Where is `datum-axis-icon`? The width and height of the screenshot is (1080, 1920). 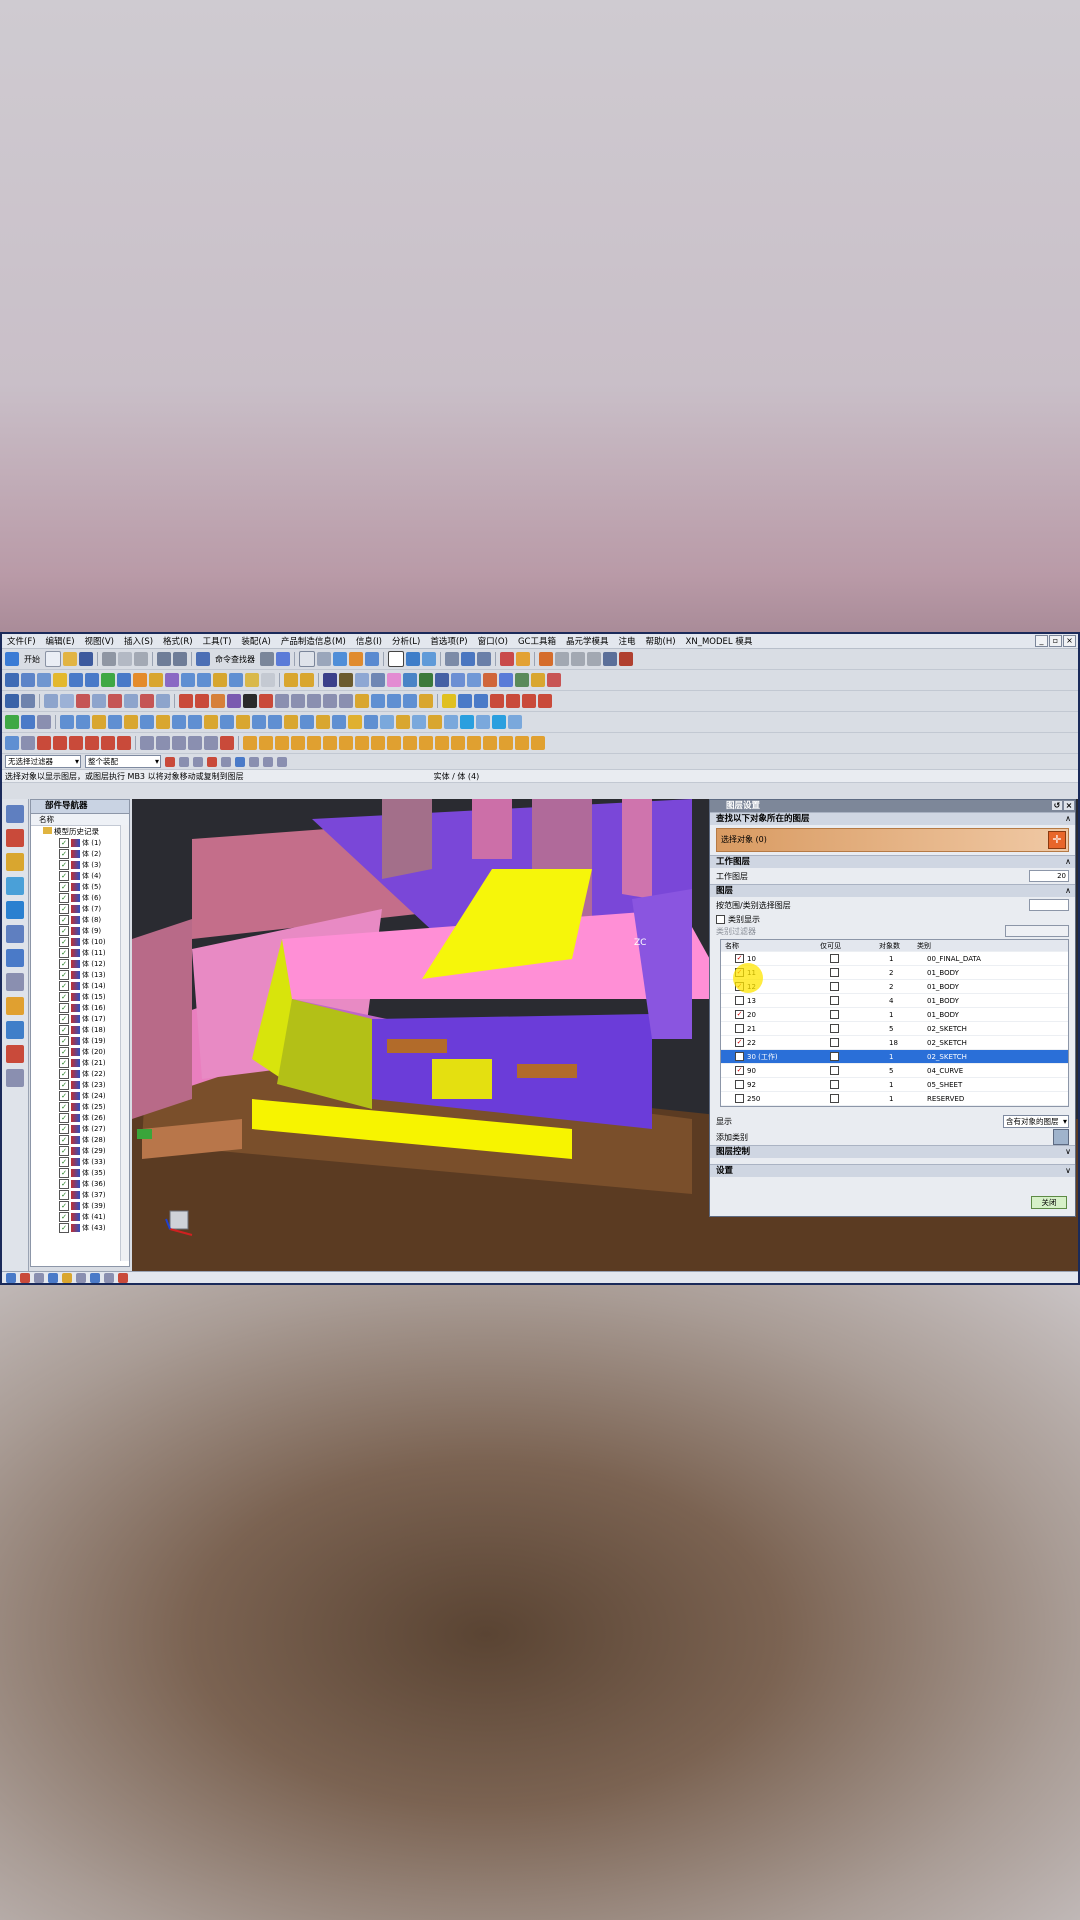
datum-axis-icon is located at coordinates (497, 701).